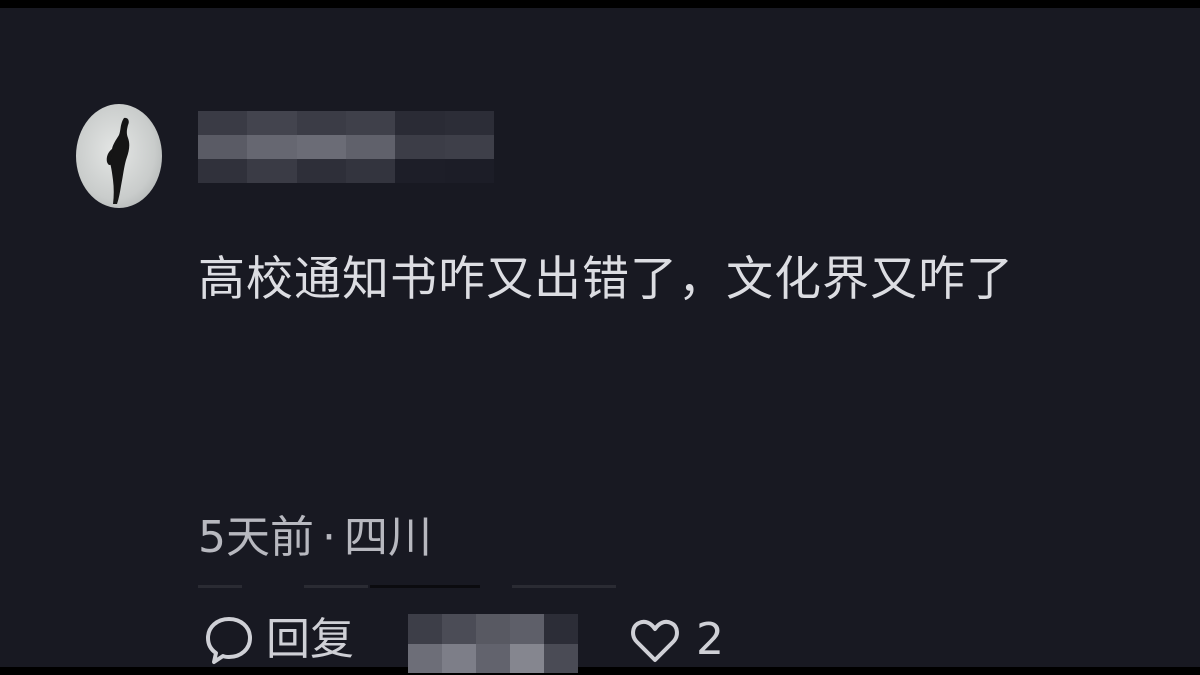  What do you see at coordinates (118, 160) in the screenshot?
I see `silhouette-figure-icon` at bounding box center [118, 160].